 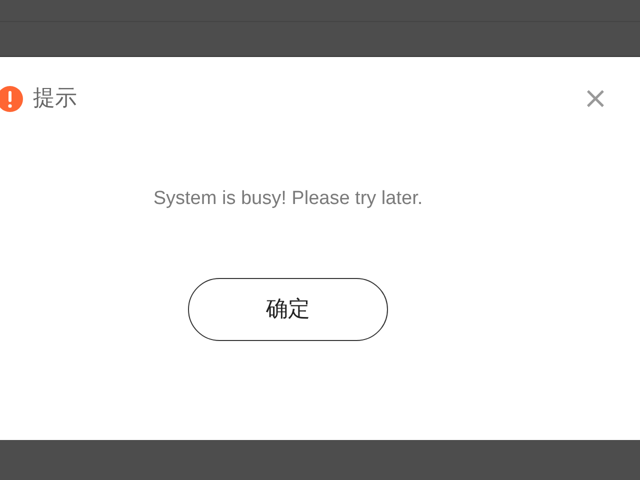 What do you see at coordinates (55, 99) in the screenshot?
I see `dialog-title: 提示` at bounding box center [55, 99].